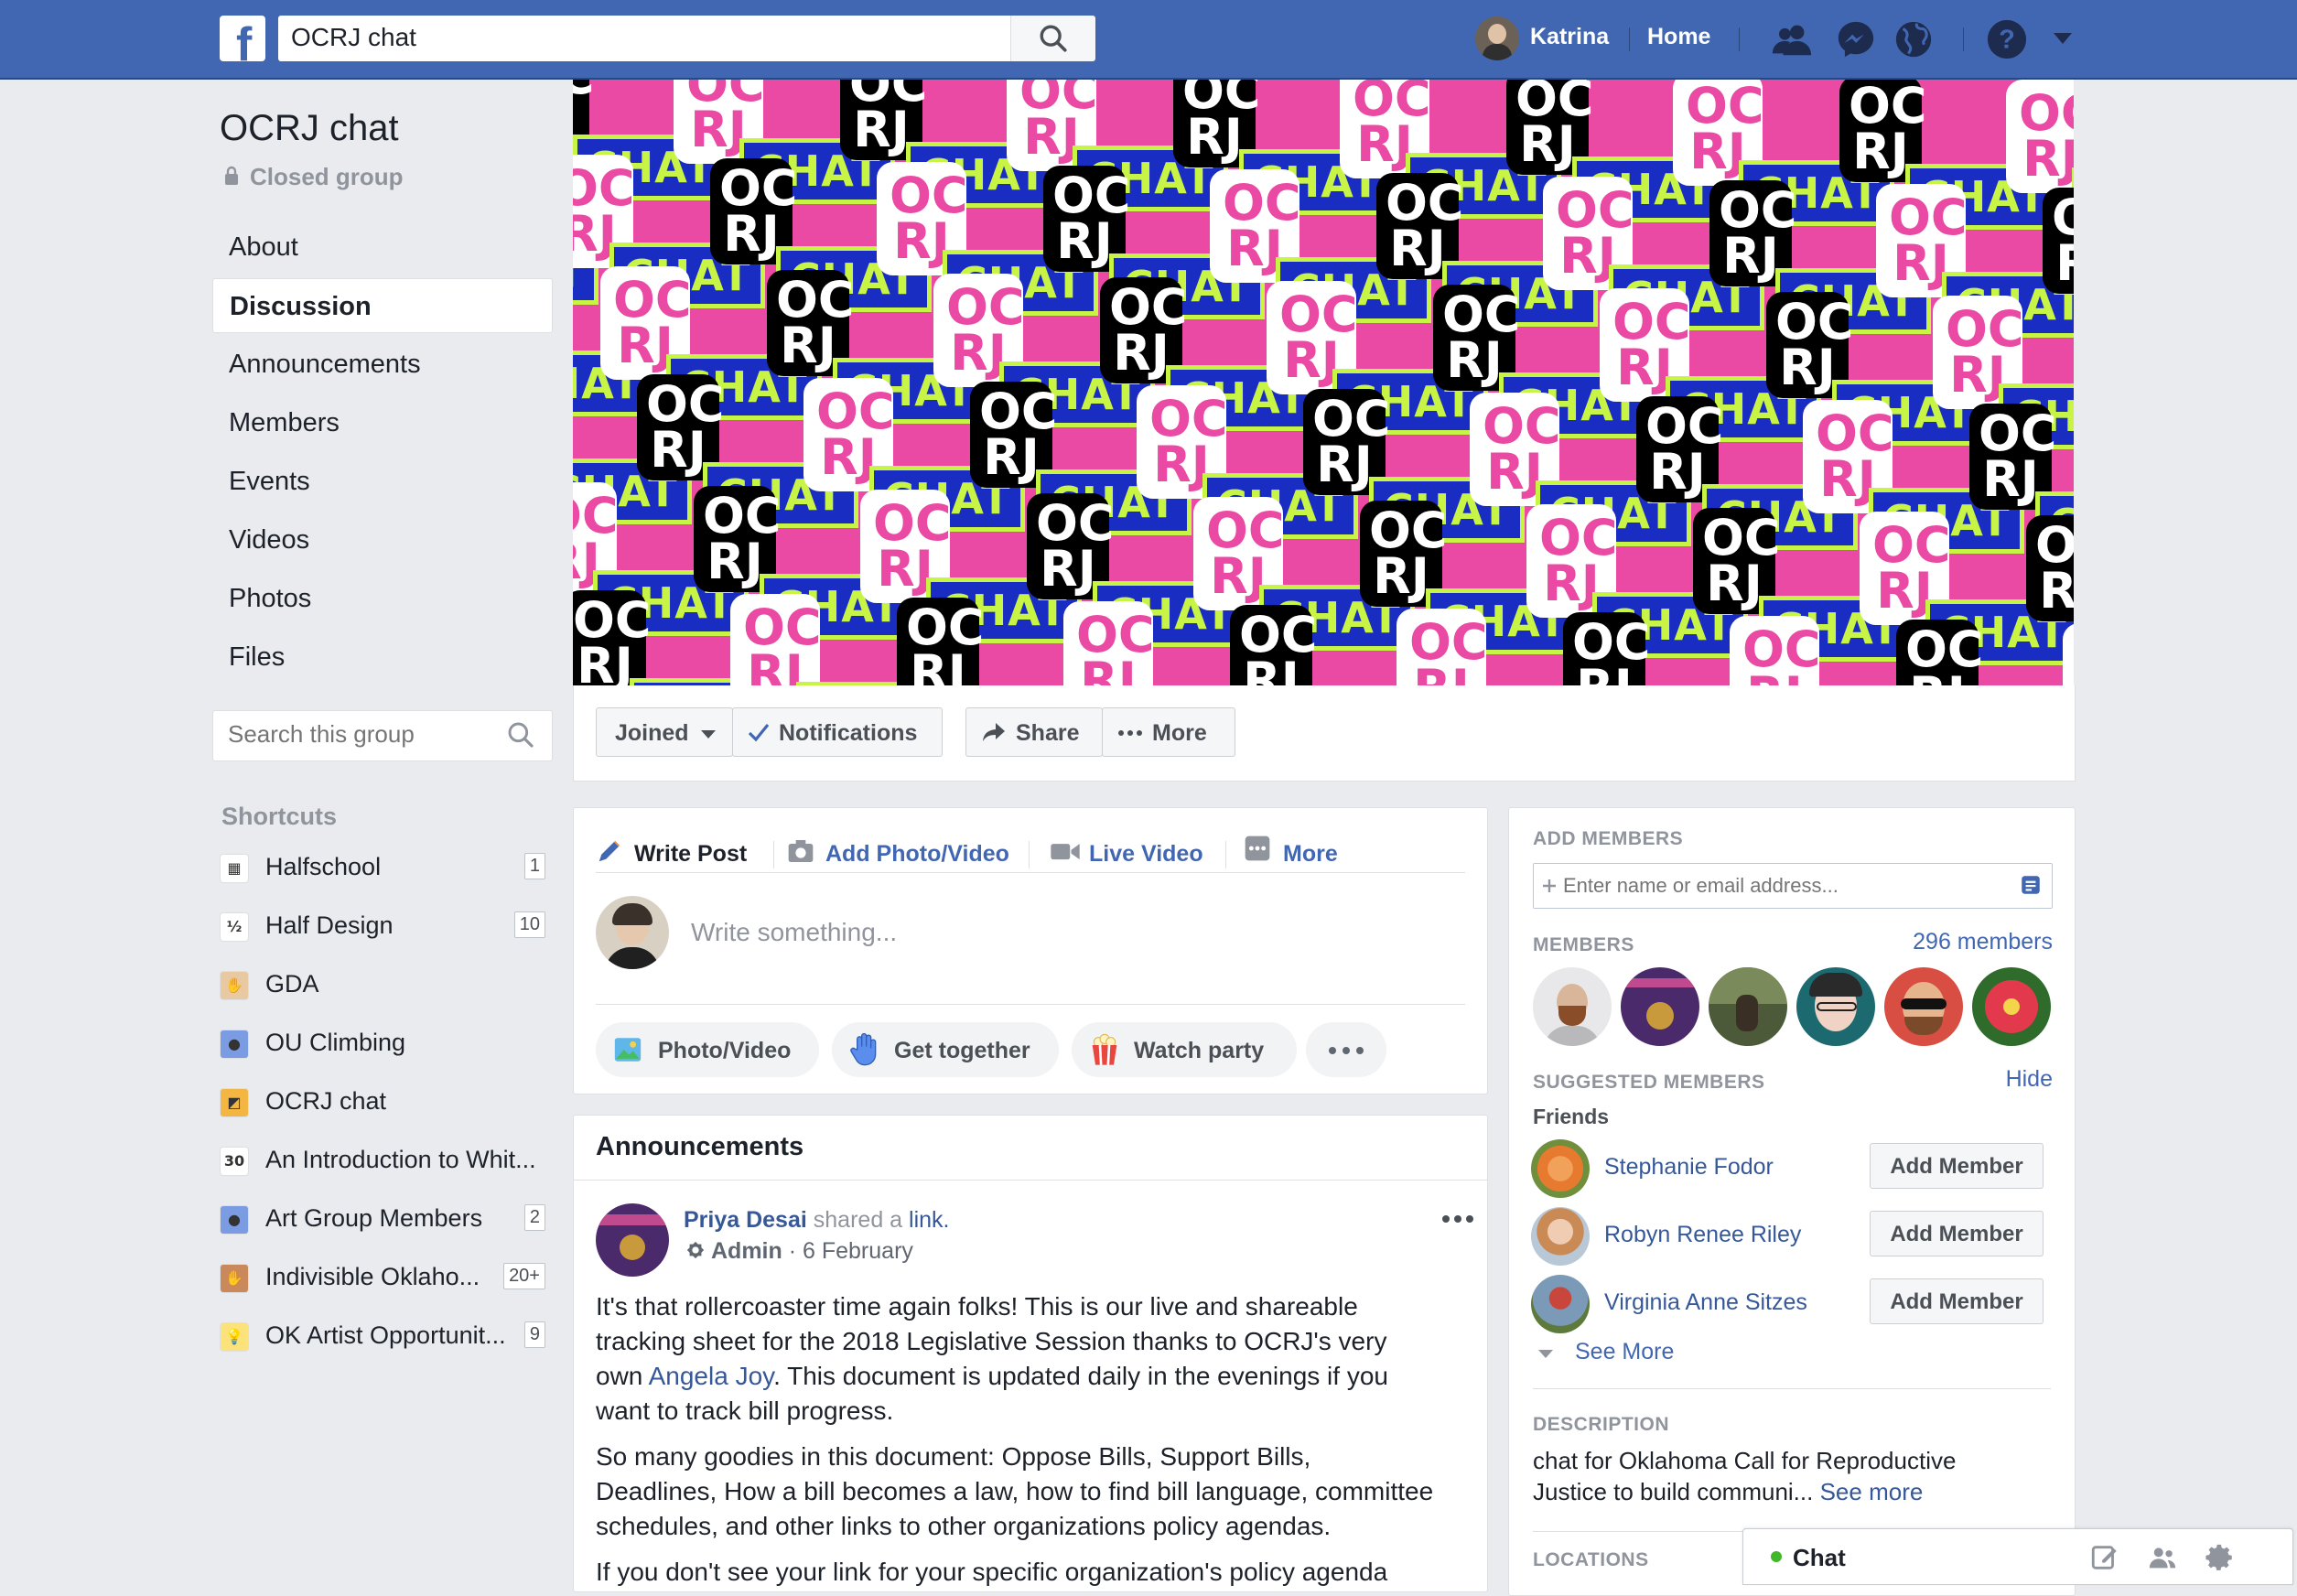 The width and height of the screenshot is (2297, 1596). I want to click on messenger-icon, so click(1856, 39).